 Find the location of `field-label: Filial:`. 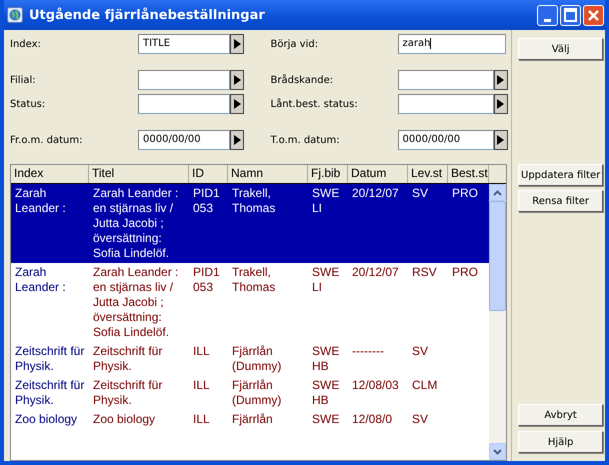

field-label: Filial: is located at coordinates (23, 80).